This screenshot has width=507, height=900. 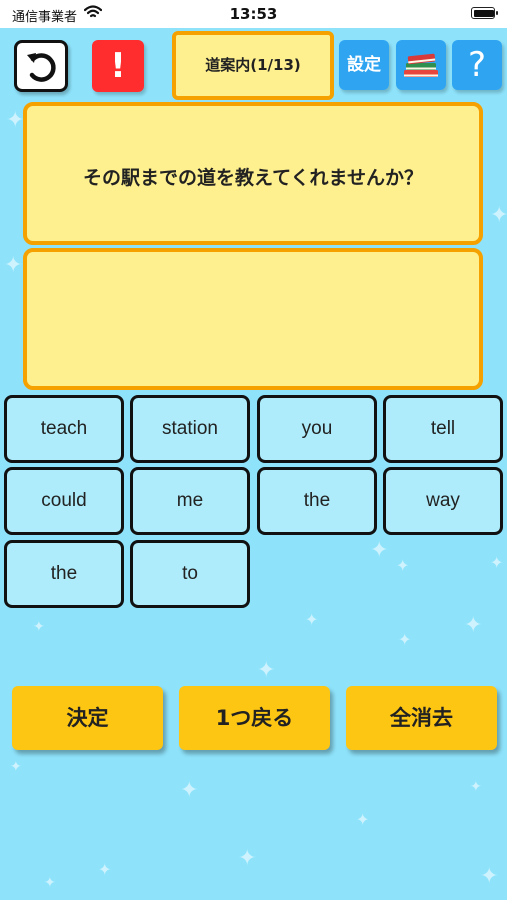 What do you see at coordinates (253, 319) in the screenshot?
I see `answer-panel` at bounding box center [253, 319].